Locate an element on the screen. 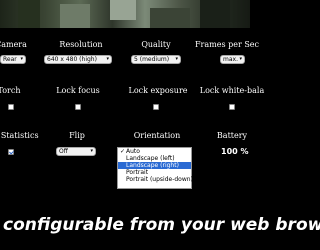 The width and height of the screenshot is (320, 250). show-statistics-checkbox is located at coordinates (11, 152).